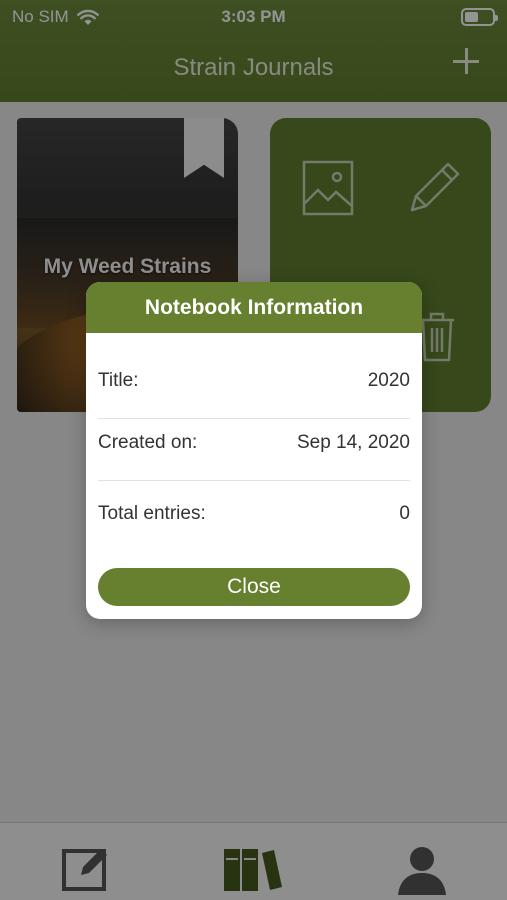  Describe the element at coordinates (254, 307) in the screenshot. I see `modal-title: Notebook Information` at that location.